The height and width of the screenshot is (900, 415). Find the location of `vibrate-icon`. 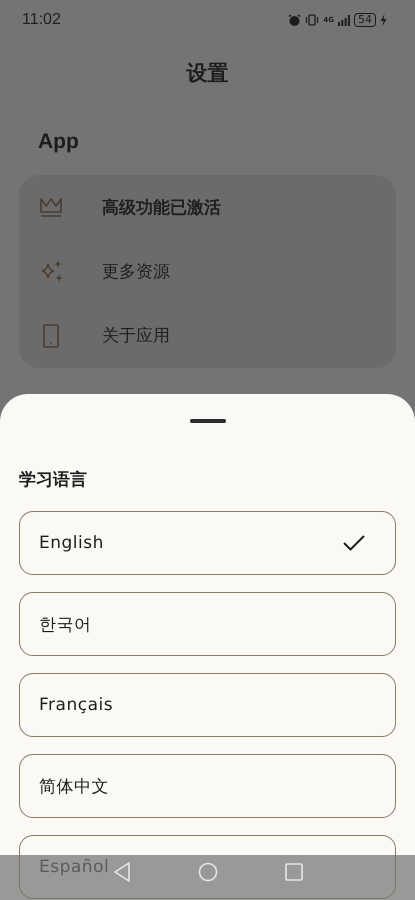

vibrate-icon is located at coordinates (312, 20).